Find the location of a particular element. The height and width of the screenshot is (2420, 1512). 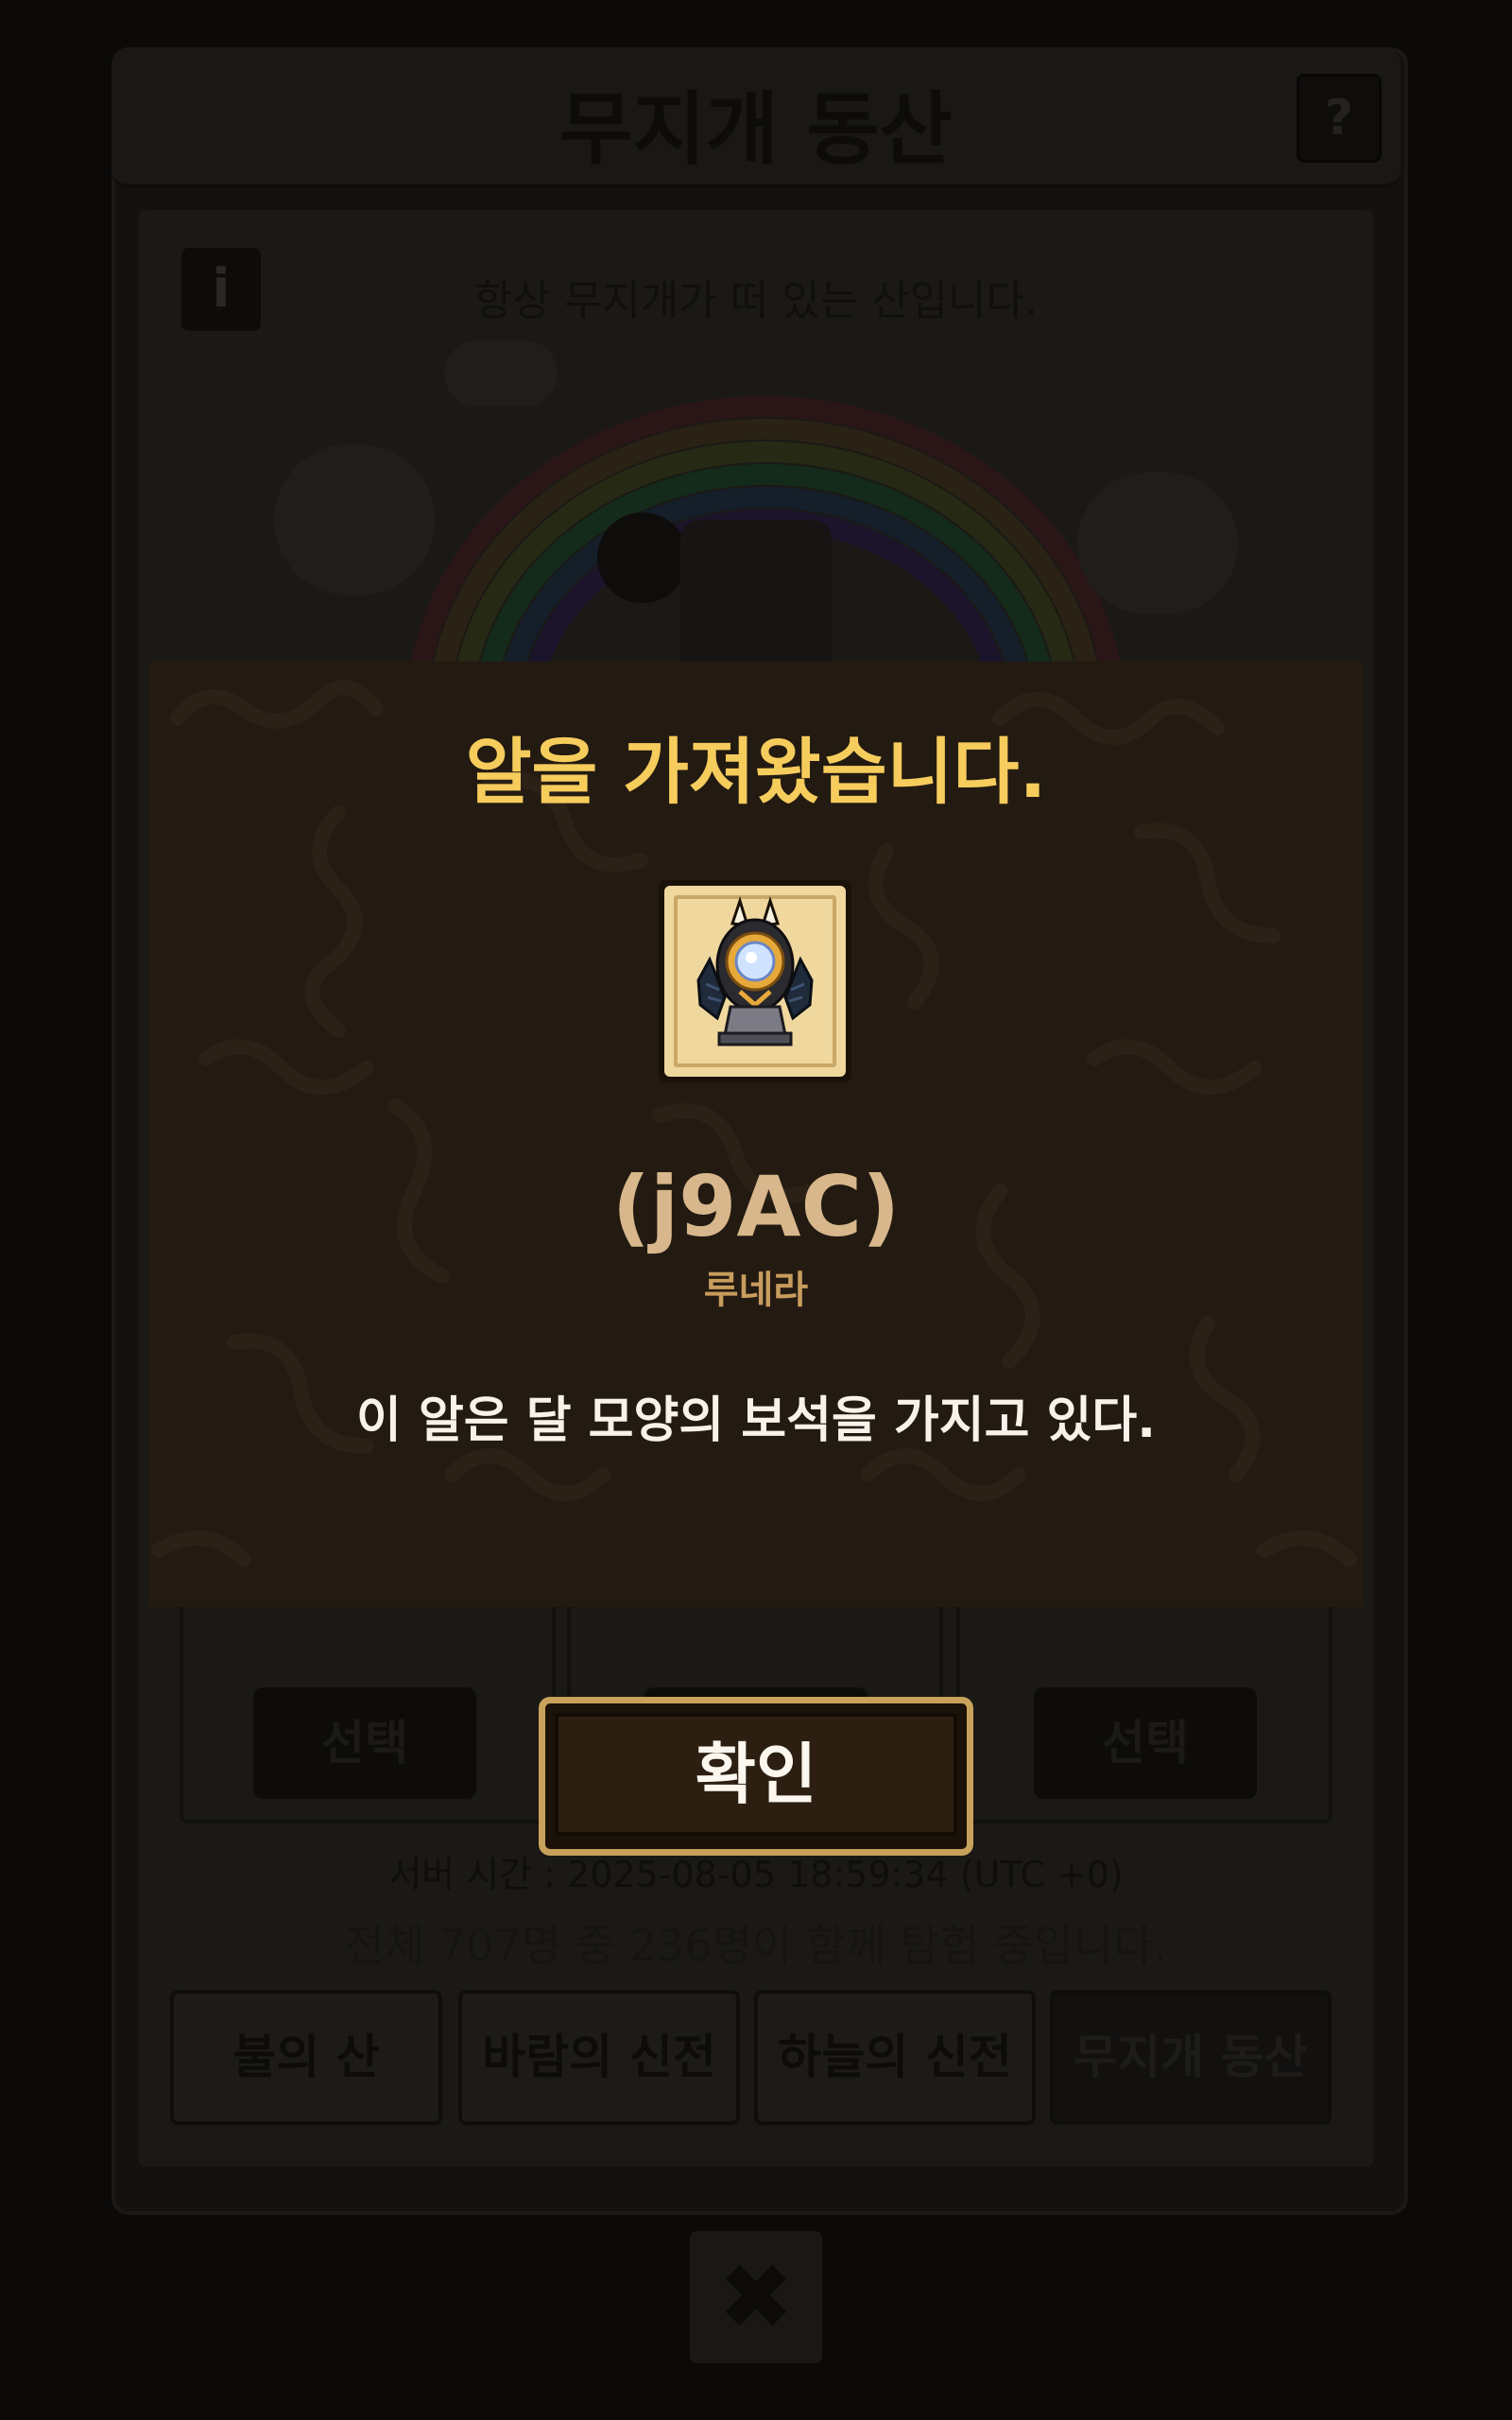

modal-title: 알을 가져왔습니다. is located at coordinates (756, 772).